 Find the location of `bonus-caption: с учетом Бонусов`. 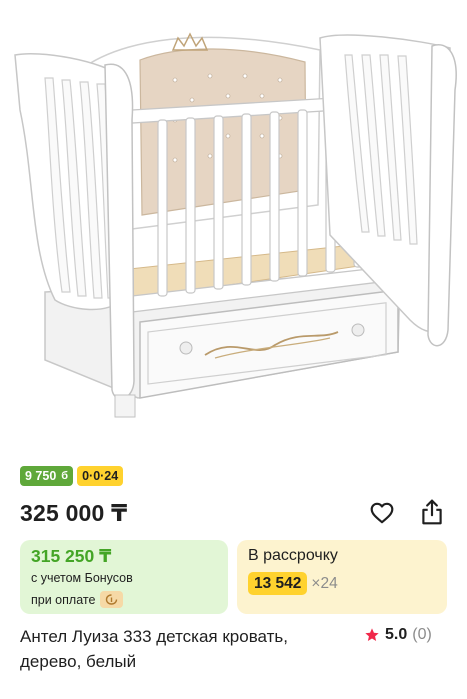

bonus-caption: с учетом Бонусов is located at coordinates (82, 578).